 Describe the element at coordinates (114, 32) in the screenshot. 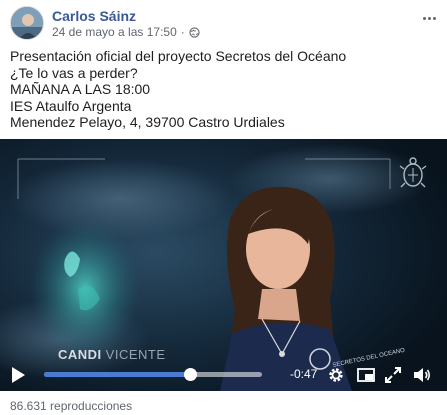

I see `post-timestamp: 24 de mayo a las 17:50` at that location.